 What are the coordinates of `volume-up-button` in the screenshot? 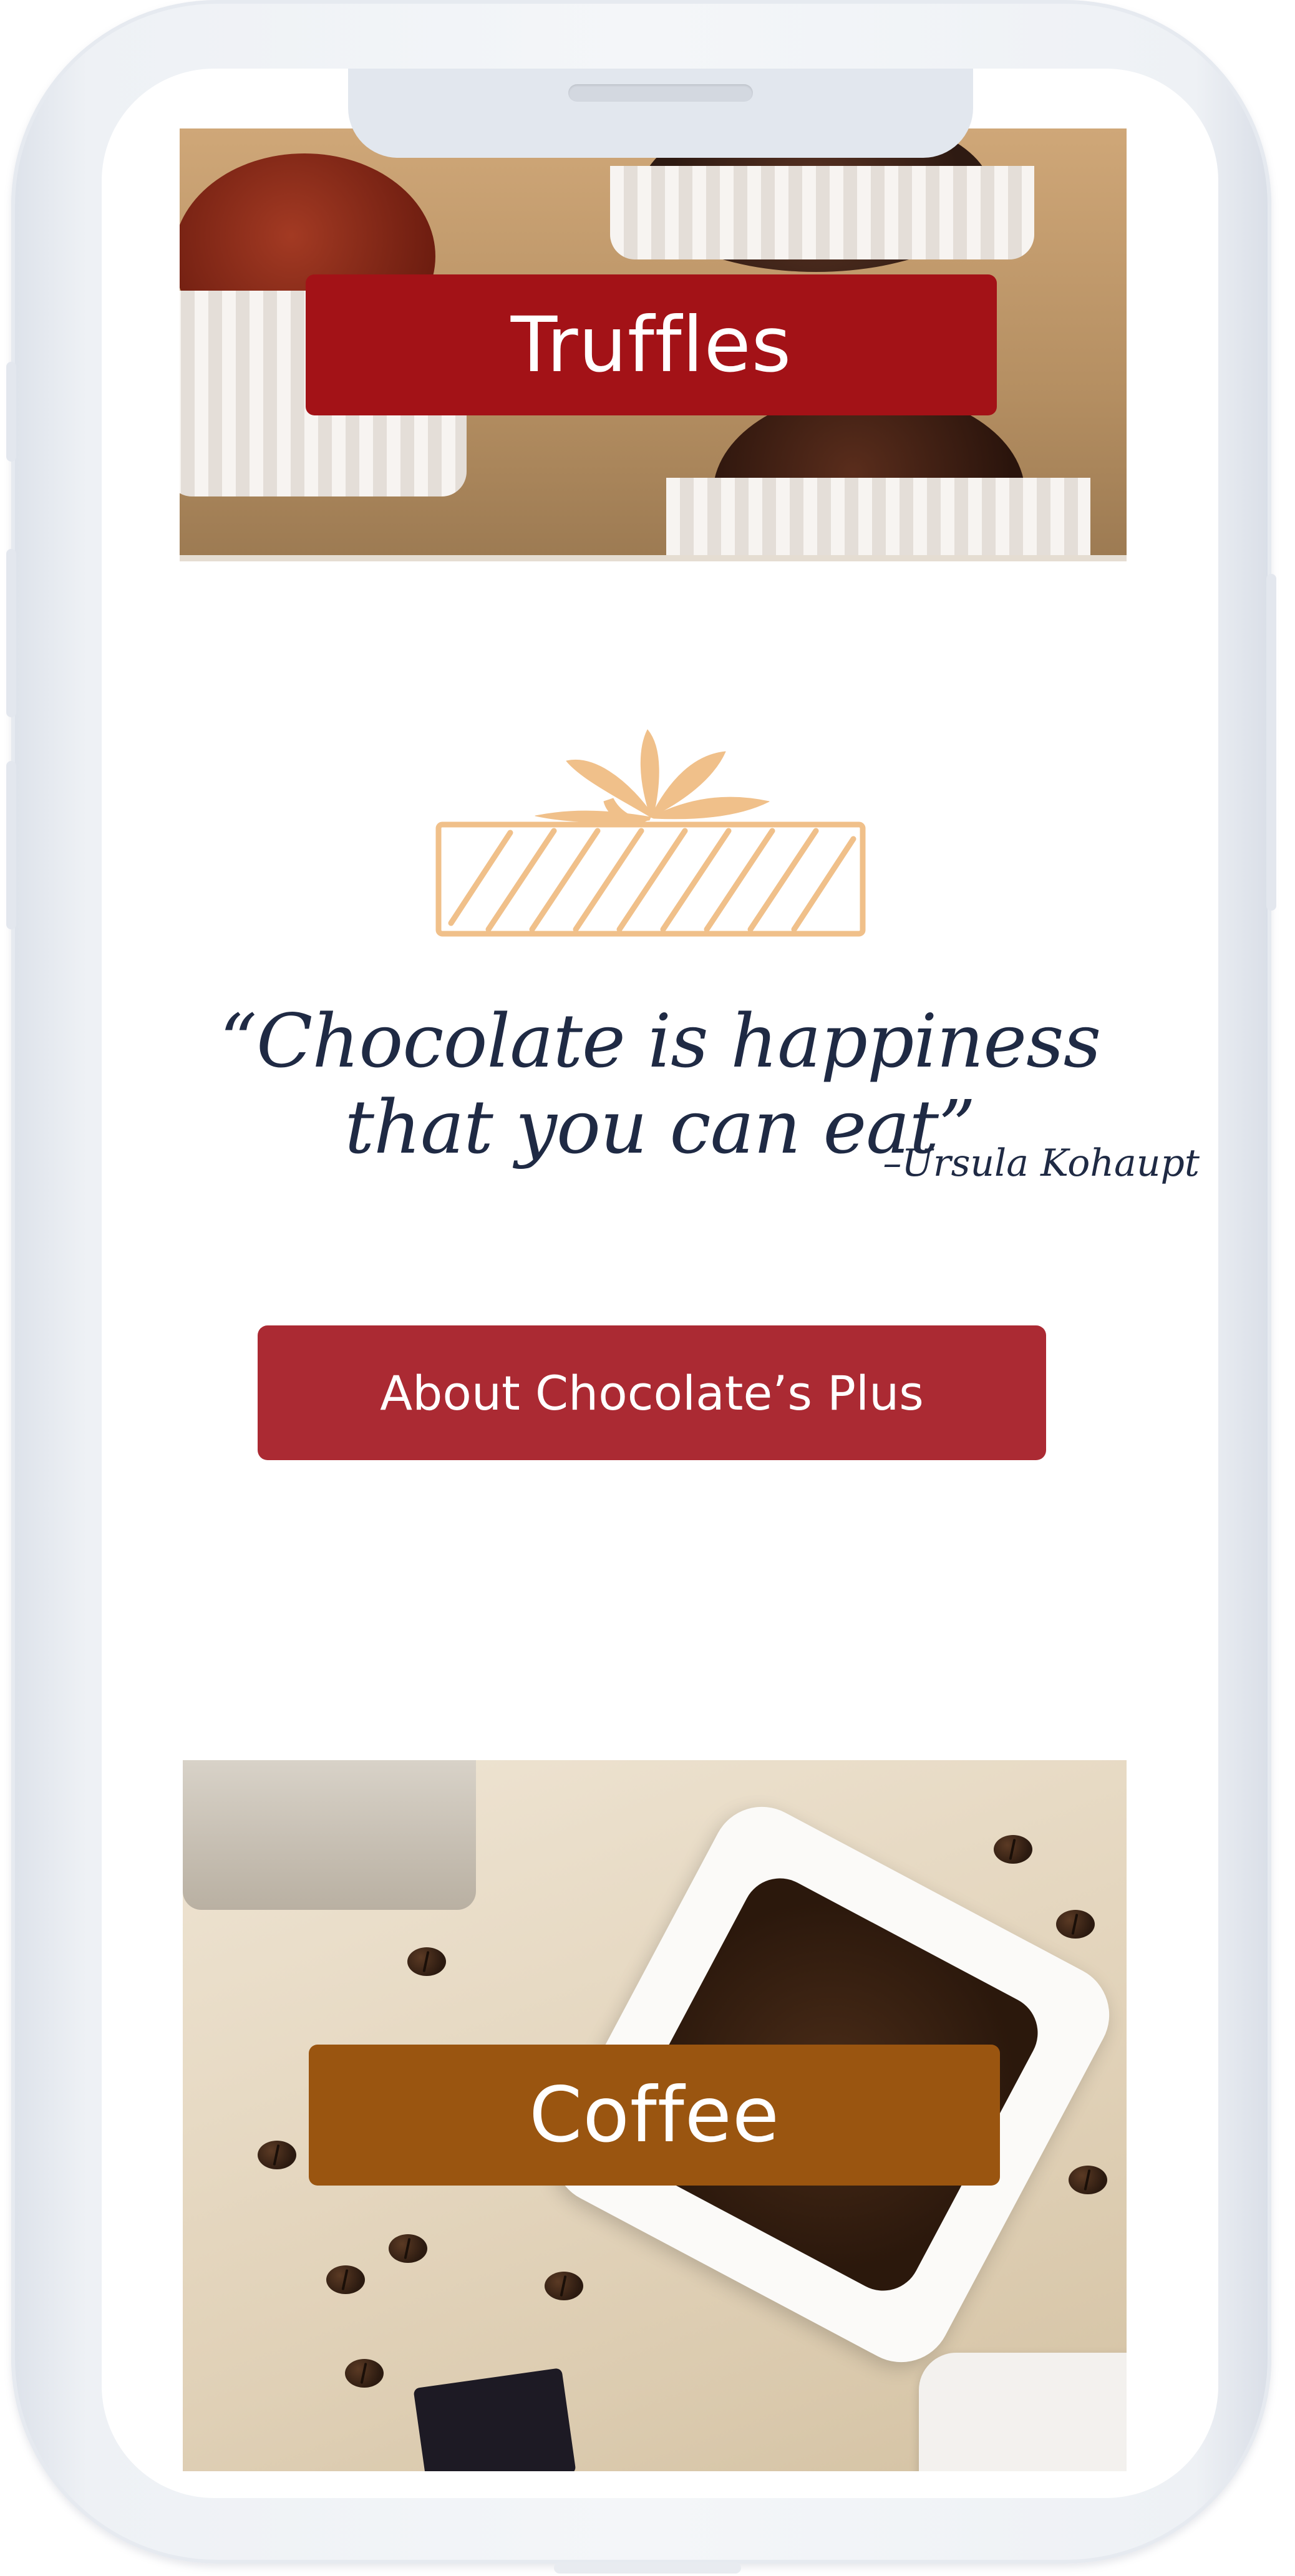 It's located at (11, 633).